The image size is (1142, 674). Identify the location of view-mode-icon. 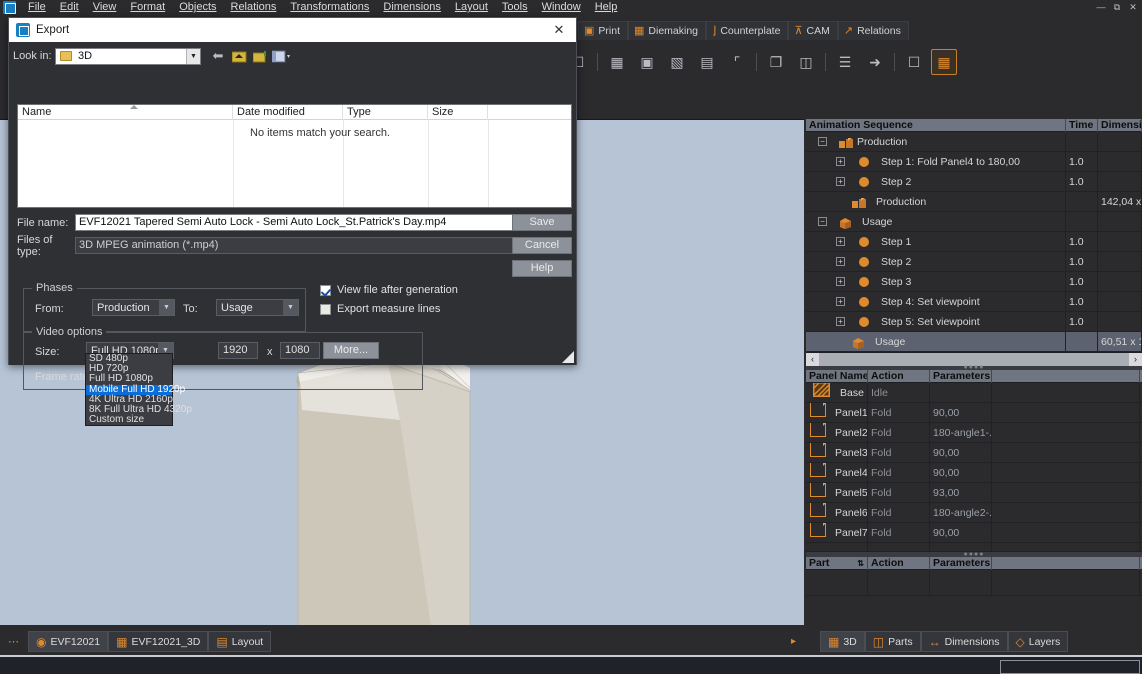
(281, 56).